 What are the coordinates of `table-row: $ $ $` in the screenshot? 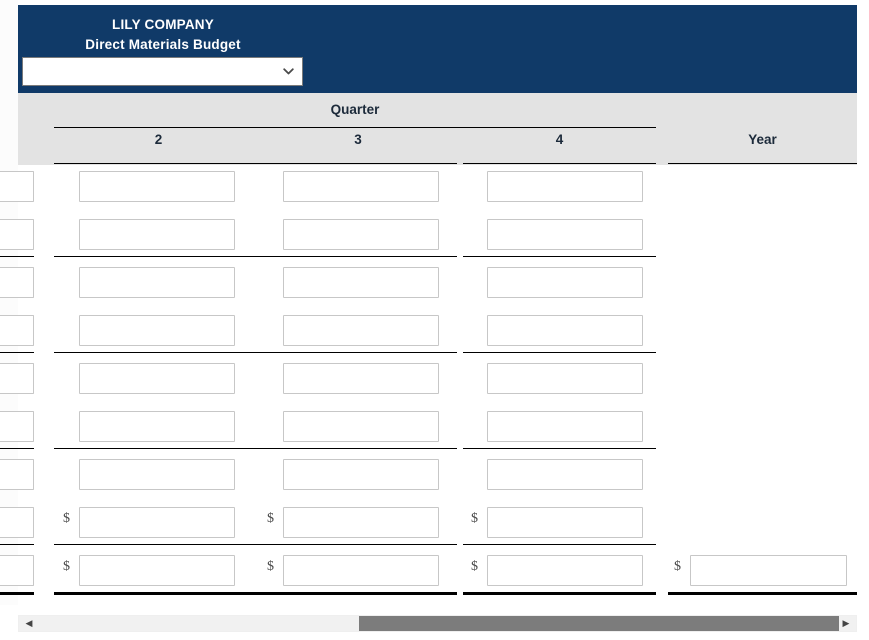 It's located at (428, 525).